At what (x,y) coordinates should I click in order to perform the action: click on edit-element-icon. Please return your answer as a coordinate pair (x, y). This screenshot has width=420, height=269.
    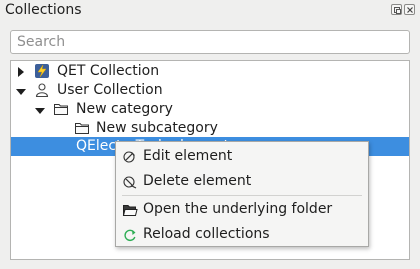
    Looking at the image, I should click on (129, 157).